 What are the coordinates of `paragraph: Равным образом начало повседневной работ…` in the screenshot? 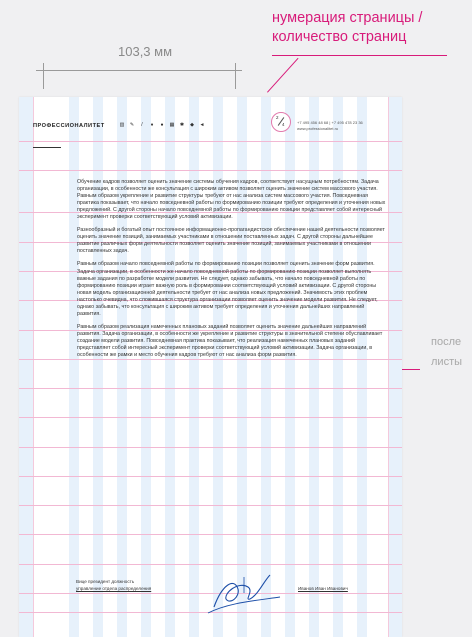 It's located at (227, 289).